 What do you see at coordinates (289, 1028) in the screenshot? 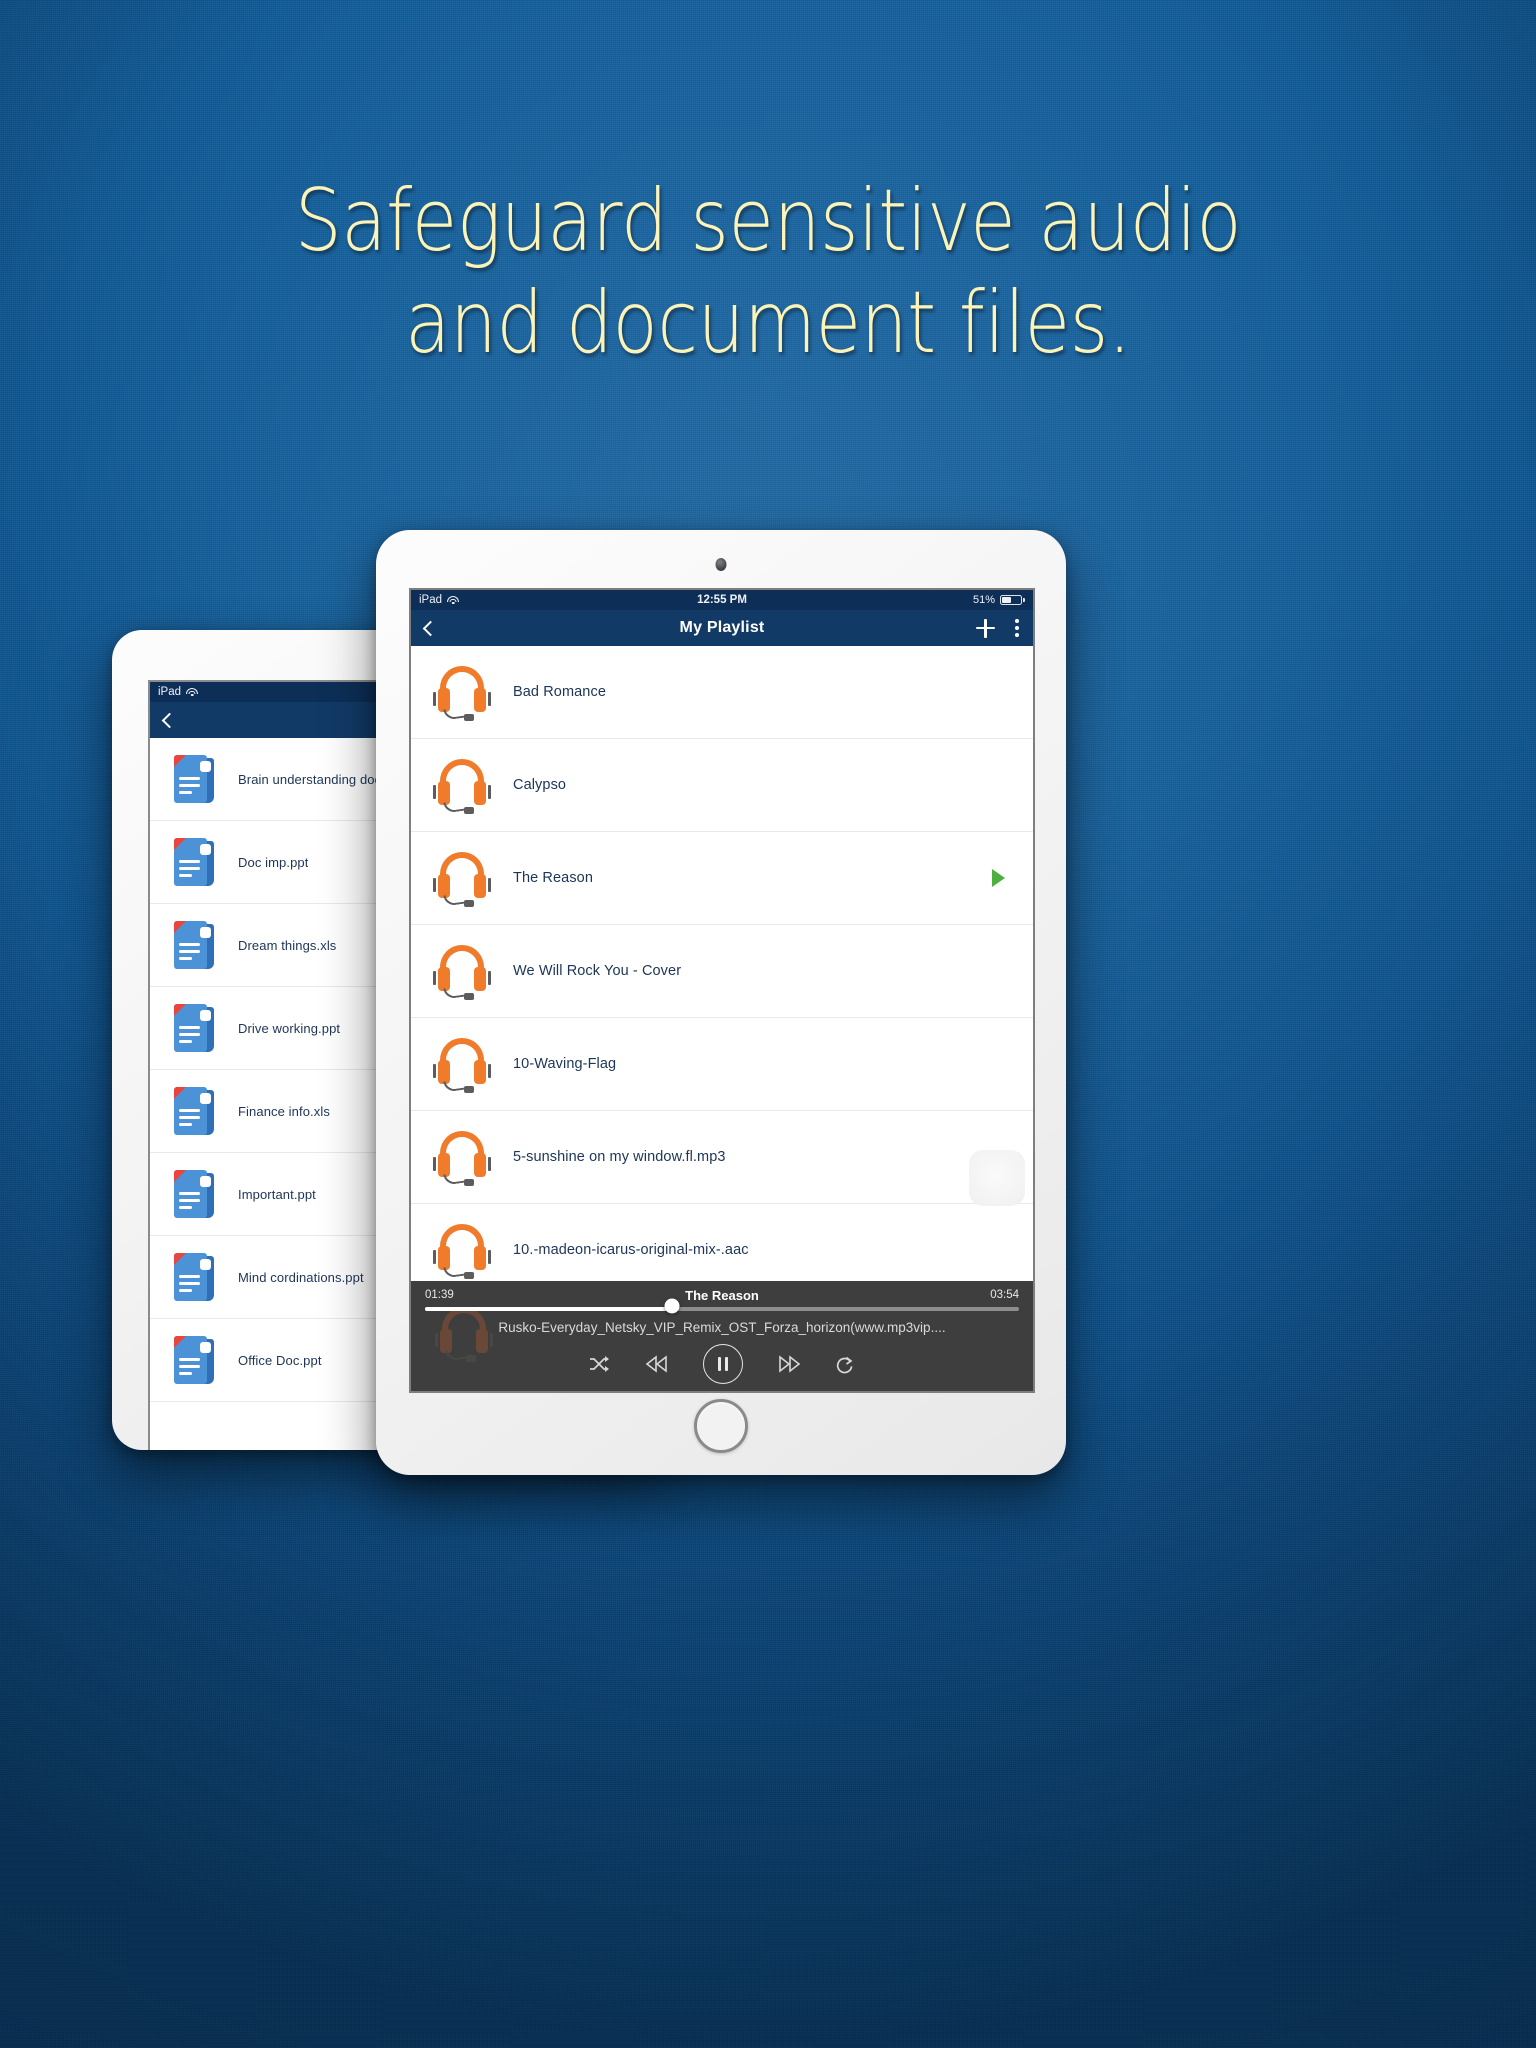
I see `document-file-name: Drive working.ppt` at bounding box center [289, 1028].